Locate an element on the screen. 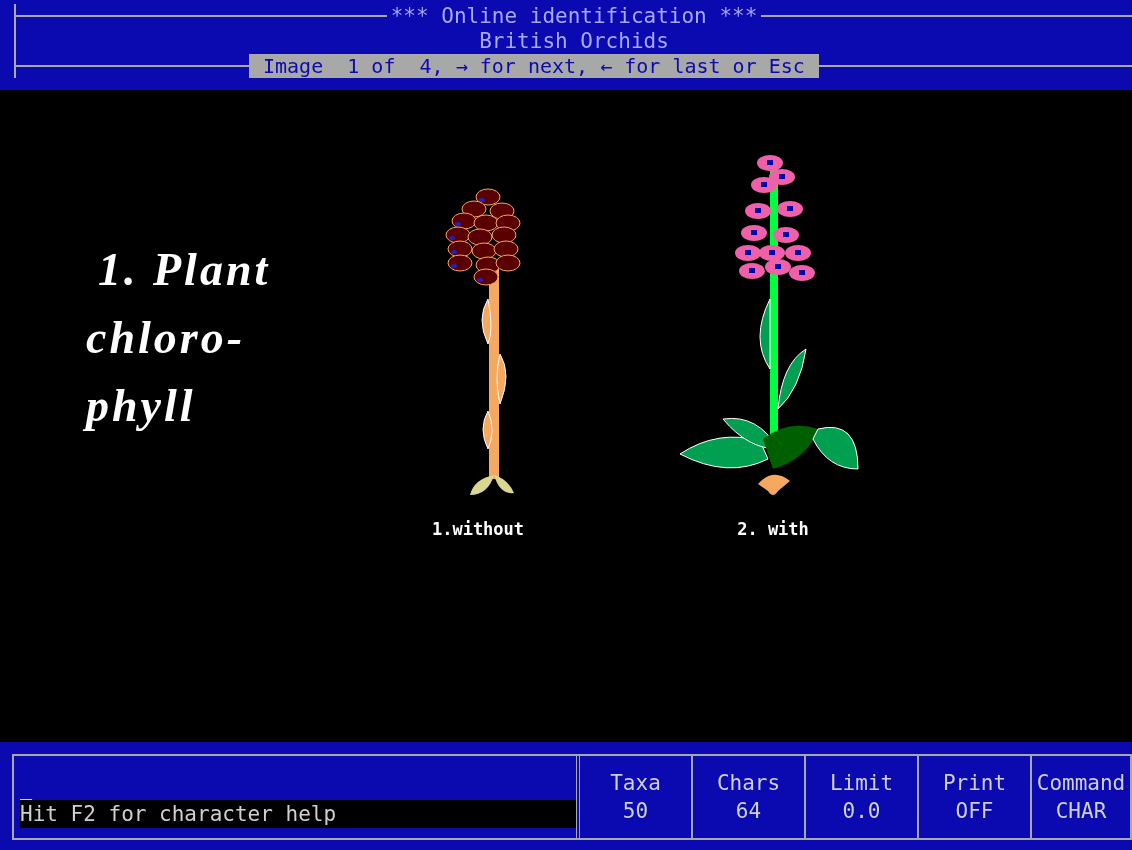 The width and height of the screenshot is (1132, 850). status-label: Chars is located at coordinates (748, 783).